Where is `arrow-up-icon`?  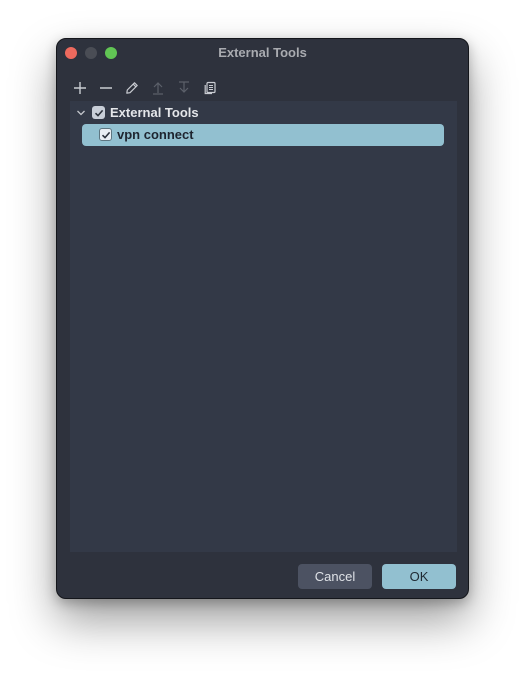 arrow-up-icon is located at coordinates (158, 88).